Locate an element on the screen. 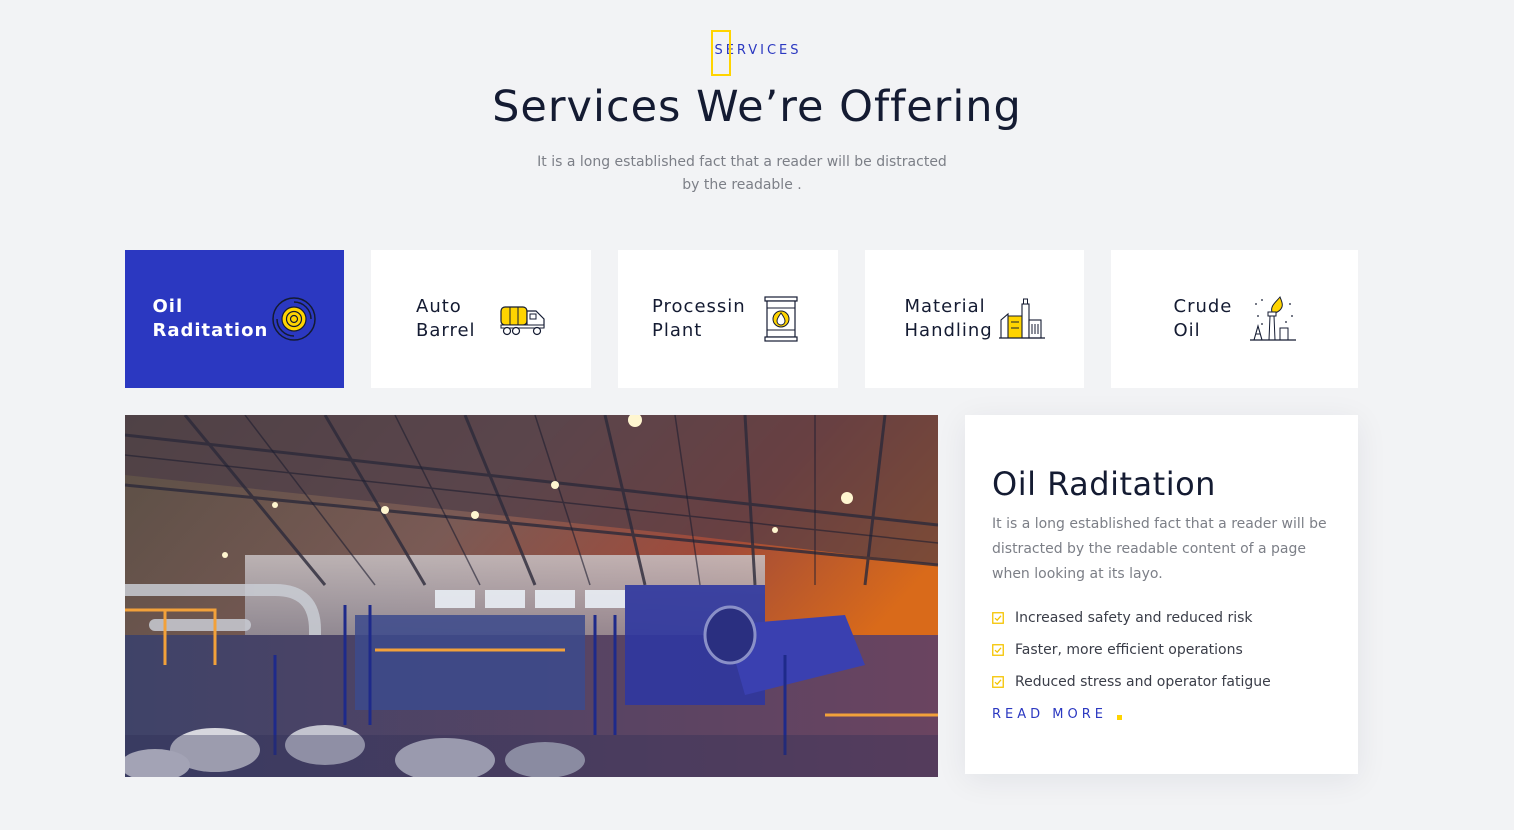  feature-text: Increased safety and reduced risk is located at coordinates (1134, 618).